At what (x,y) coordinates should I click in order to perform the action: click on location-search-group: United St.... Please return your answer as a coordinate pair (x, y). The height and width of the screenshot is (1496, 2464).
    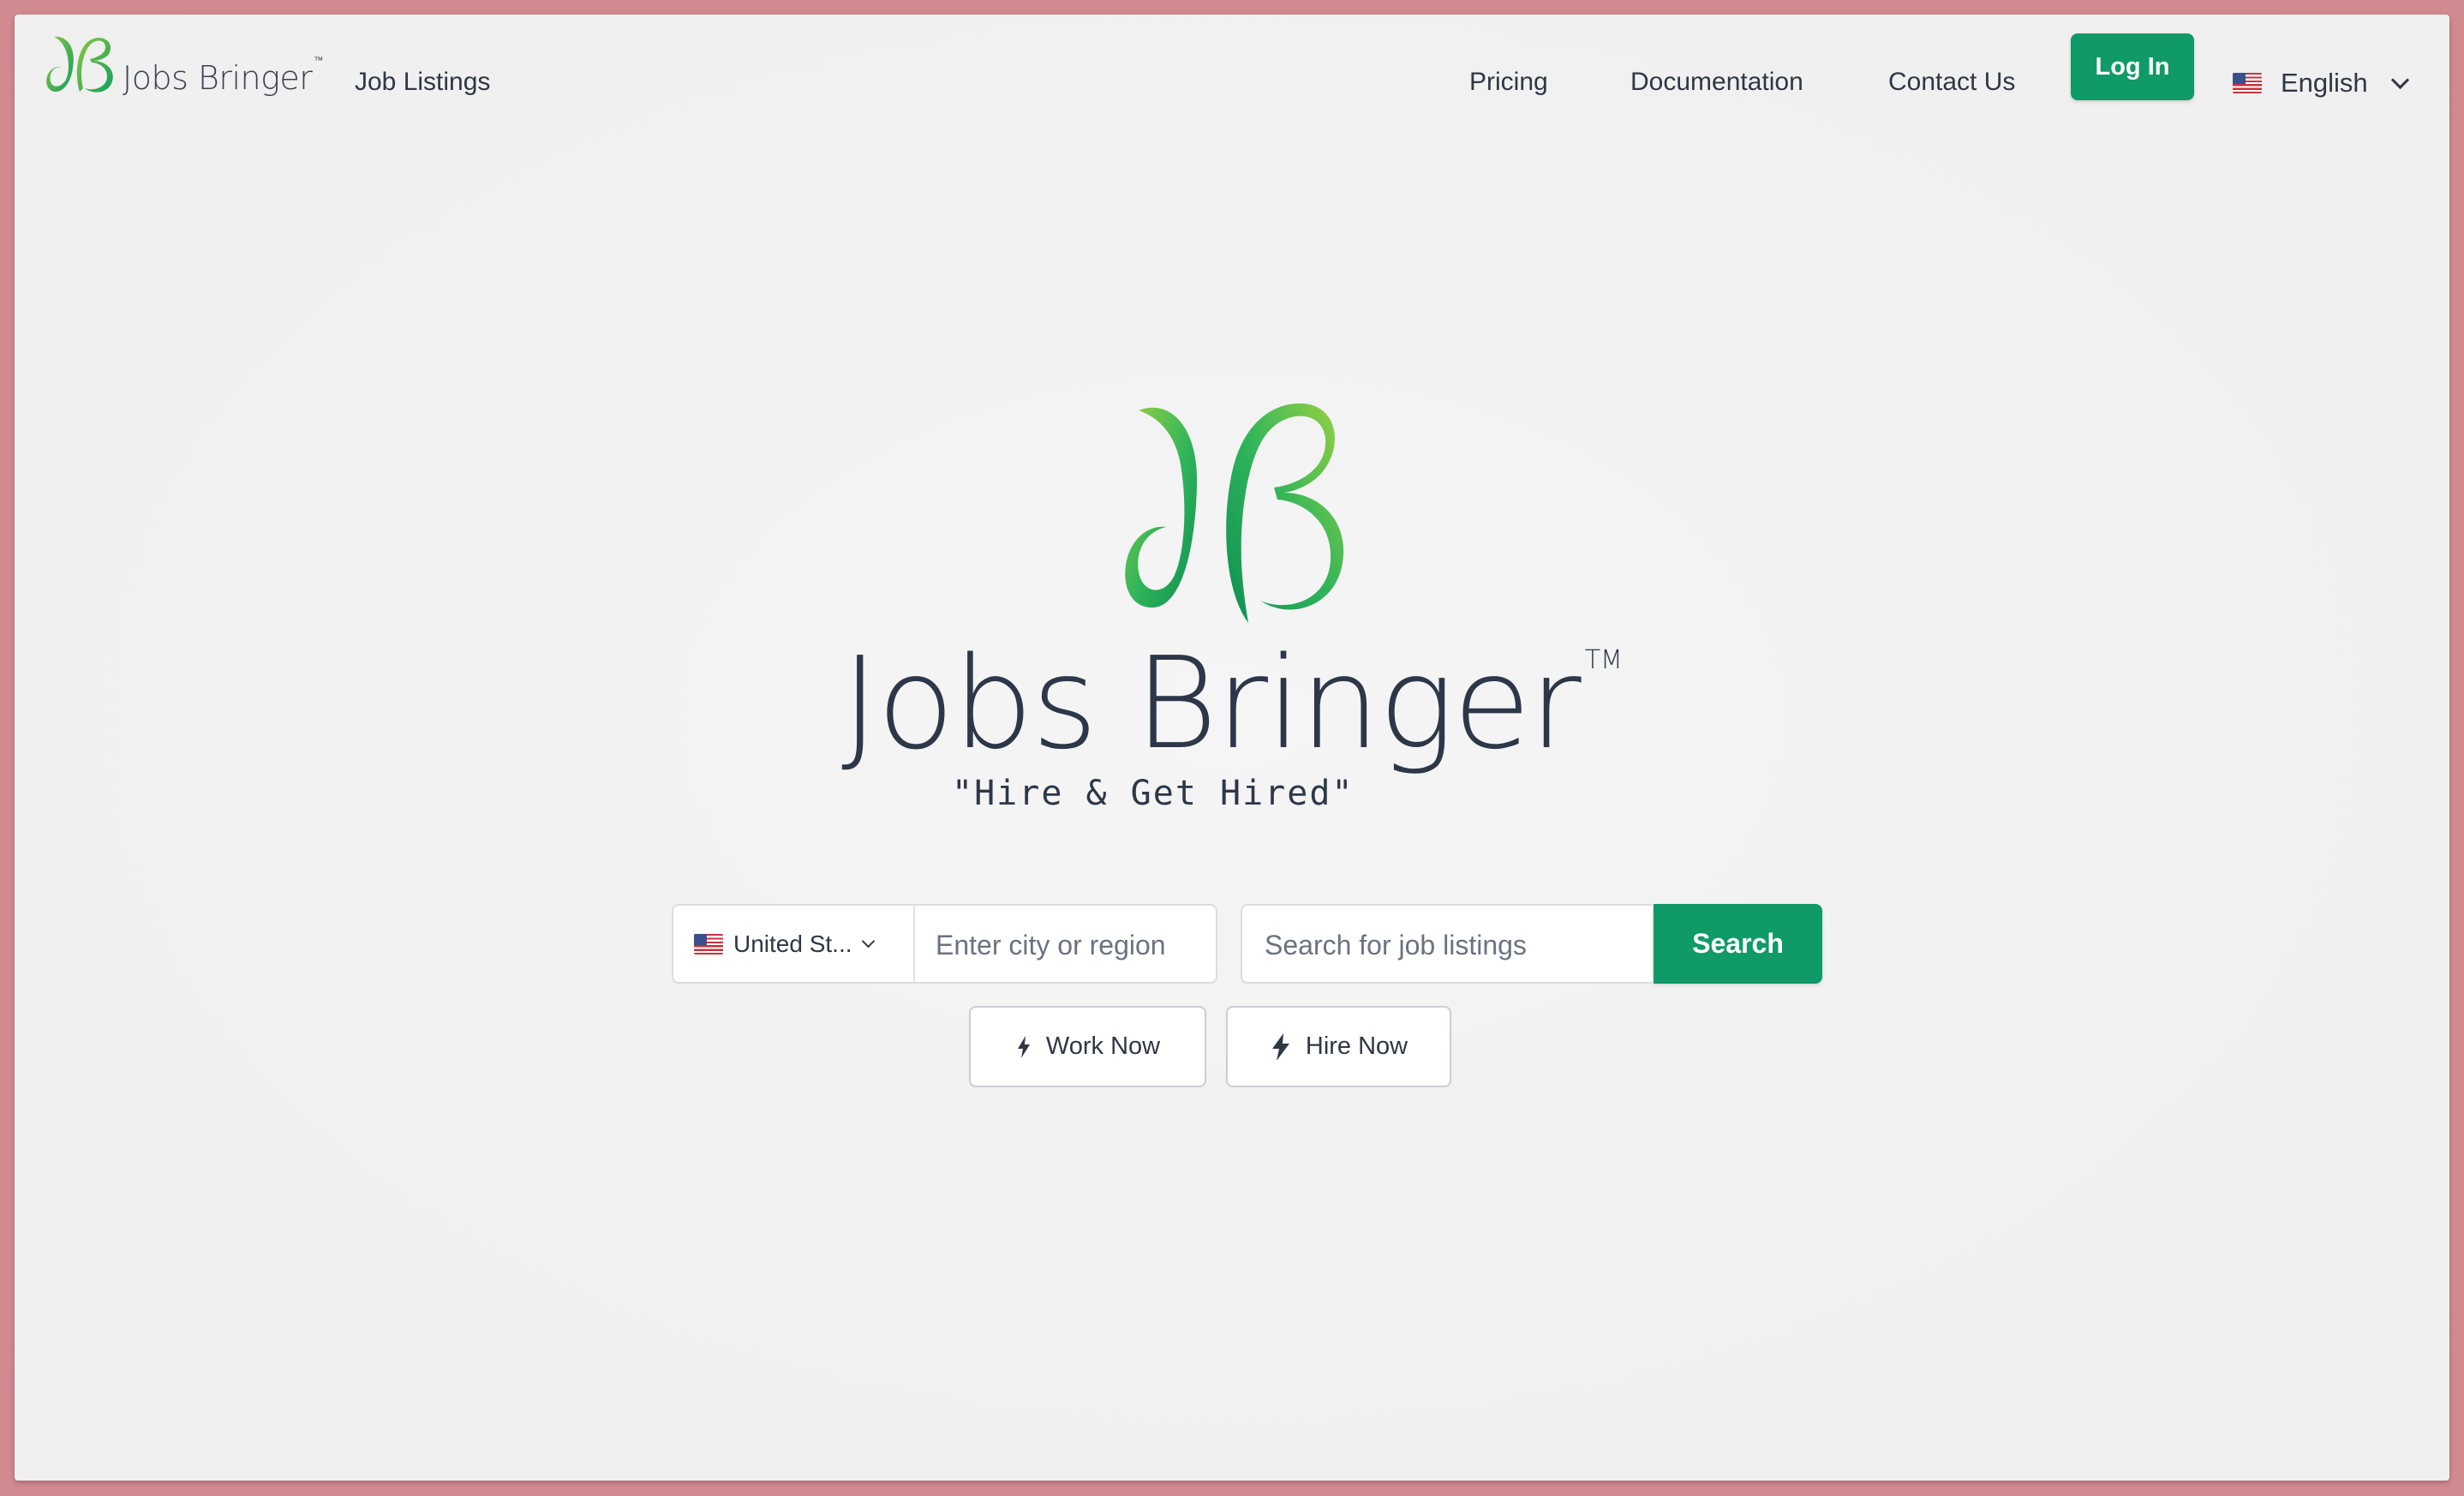
    Looking at the image, I should click on (944, 944).